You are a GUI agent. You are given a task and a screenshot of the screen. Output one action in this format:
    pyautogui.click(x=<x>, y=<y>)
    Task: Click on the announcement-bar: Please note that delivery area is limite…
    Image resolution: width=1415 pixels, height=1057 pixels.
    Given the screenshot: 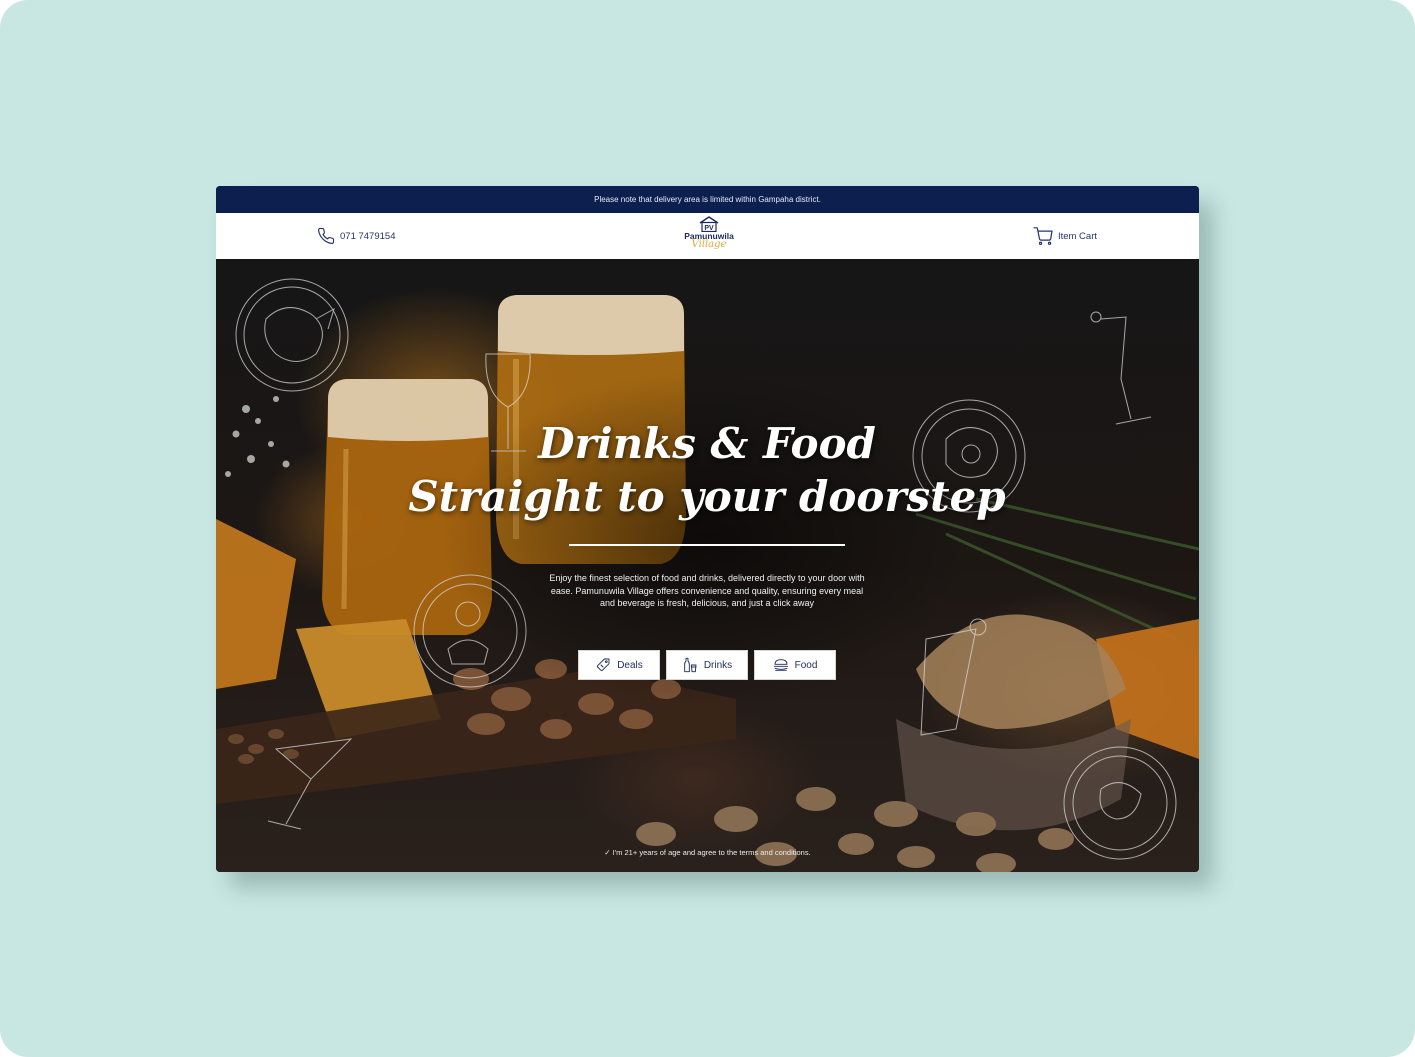 What is the action you would take?
    pyautogui.click(x=707, y=199)
    